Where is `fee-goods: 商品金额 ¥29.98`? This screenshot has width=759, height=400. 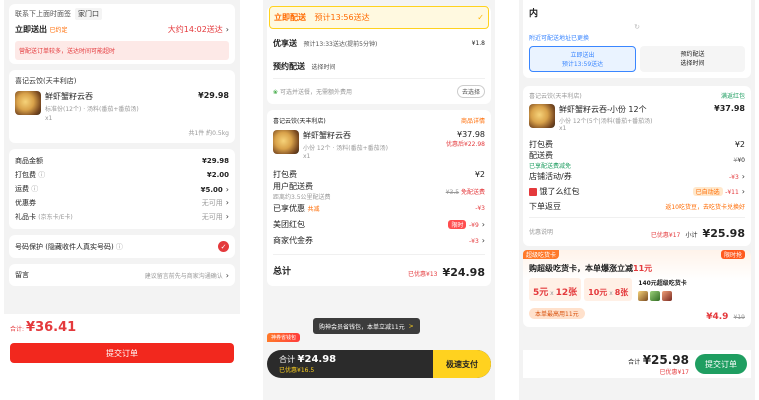
fee-goods: 商品金额 ¥29.98 is located at coordinates (122, 161).